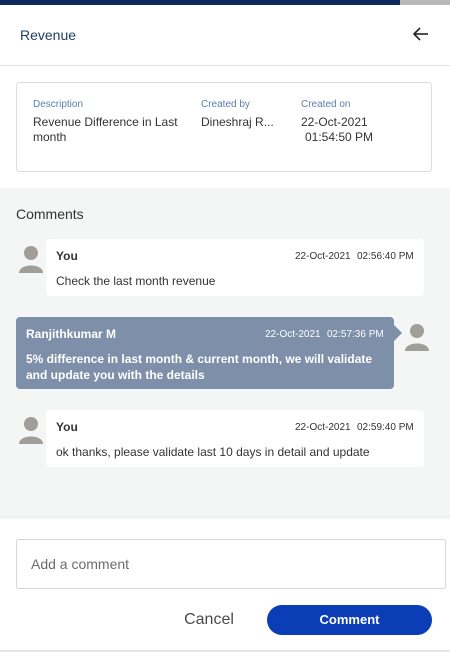  What do you see at coordinates (421, 34) in the screenshot?
I see `arrow-left-icon` at bounding box center [421, 34].